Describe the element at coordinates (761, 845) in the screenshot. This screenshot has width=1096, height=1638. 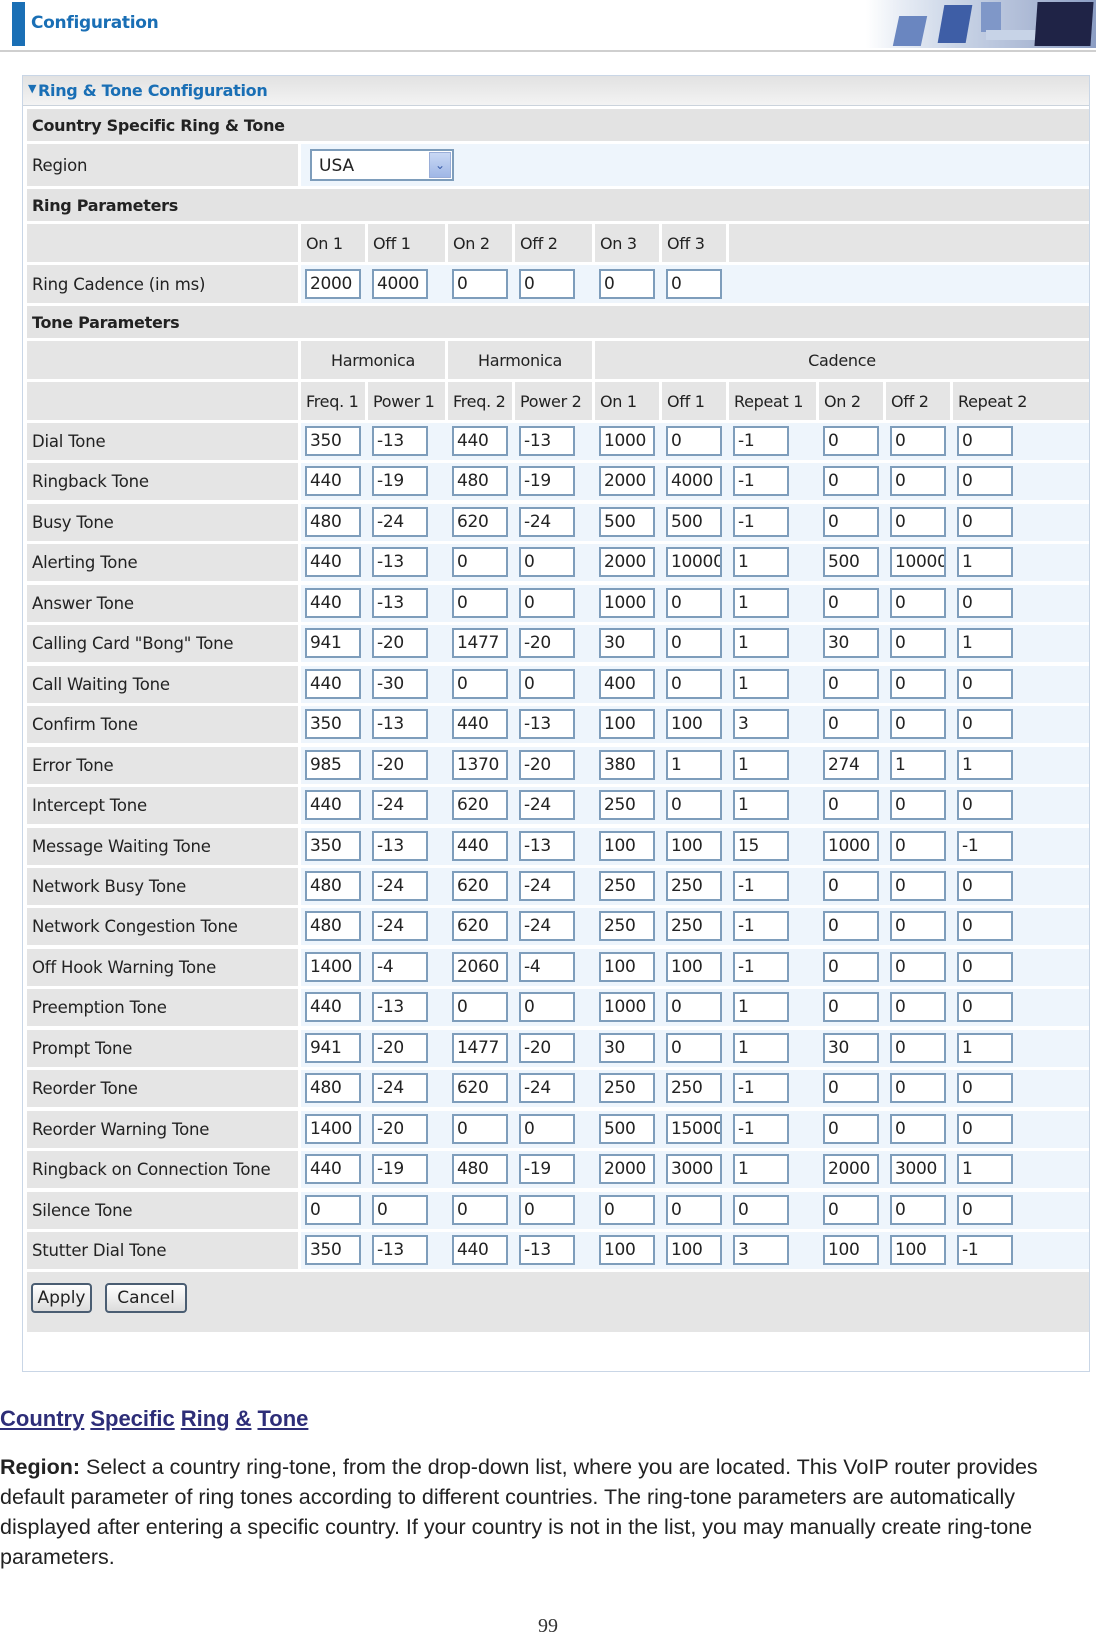
I see `tone-repeat-1-input: 15` at that location.